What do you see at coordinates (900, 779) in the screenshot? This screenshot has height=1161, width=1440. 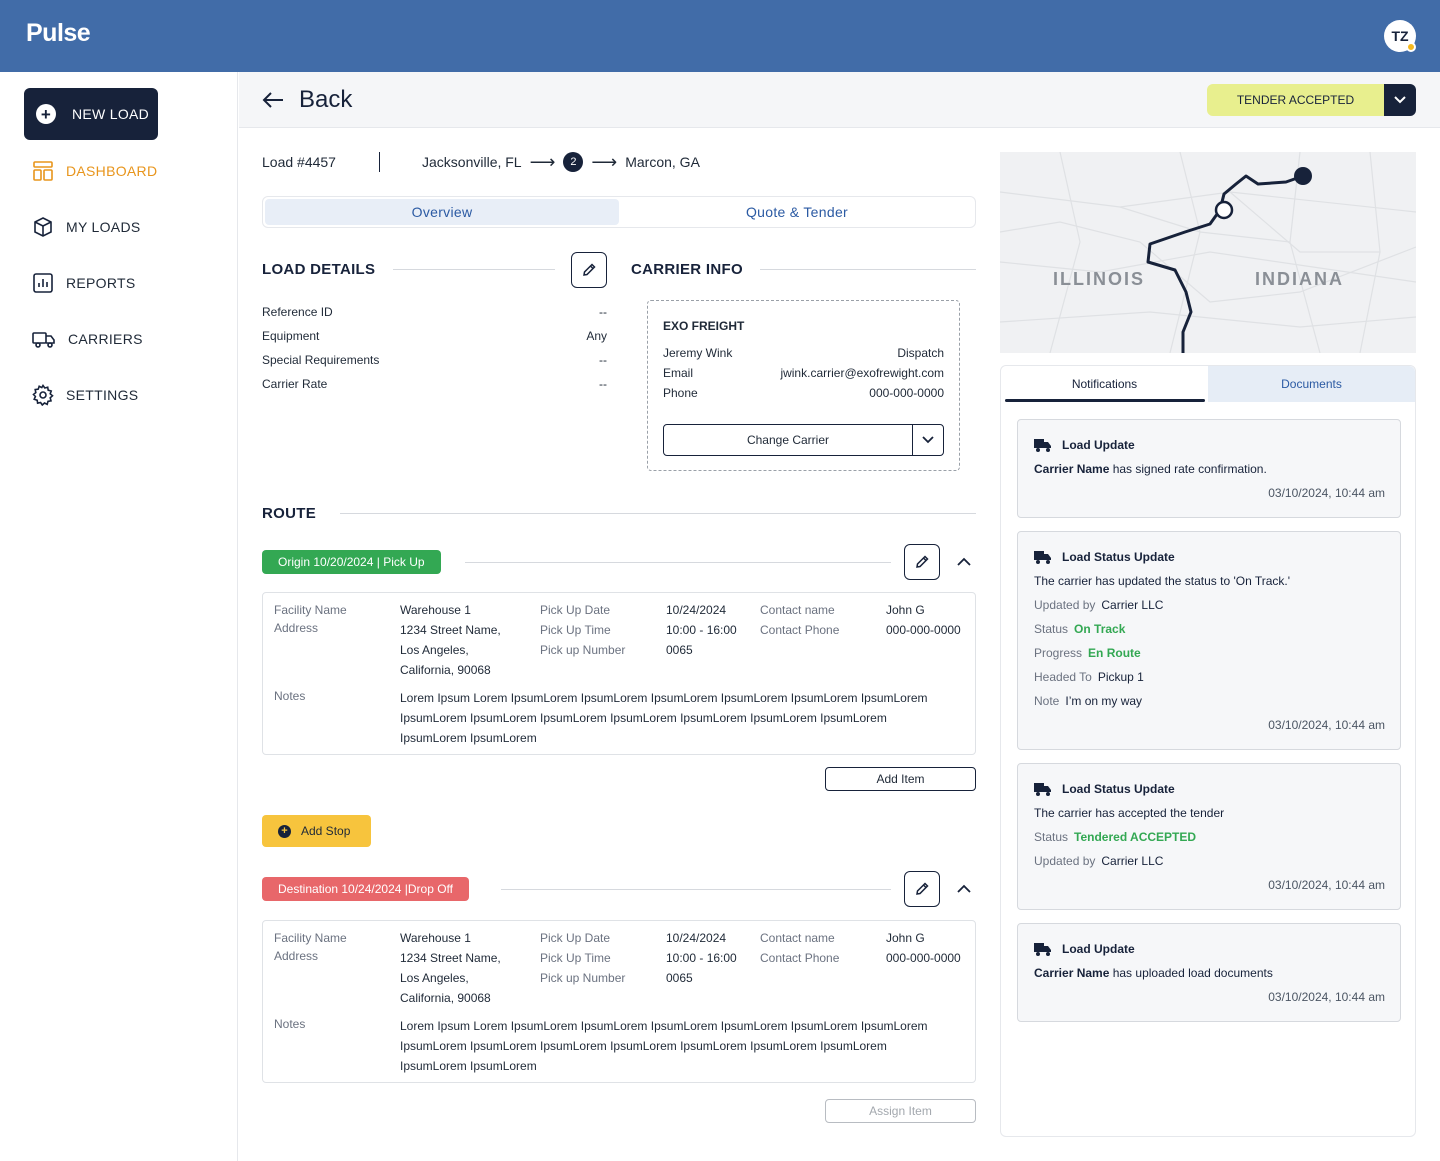 I see `add-item-button: Add Item` at bounding box center [900, 779].